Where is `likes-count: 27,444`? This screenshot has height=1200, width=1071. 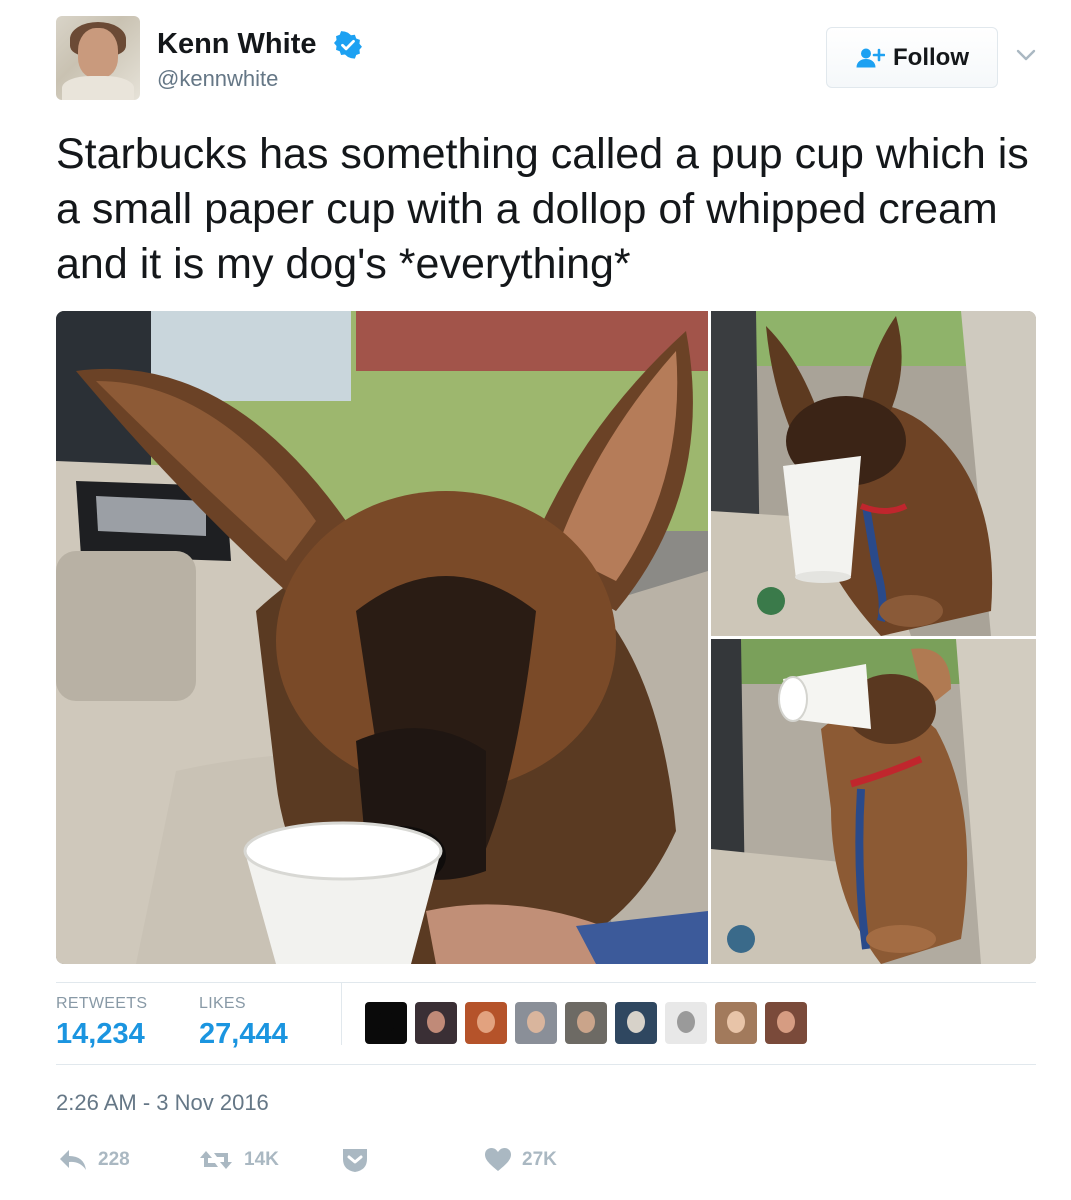 likes-count: 27,444 is located at coordinates (243, 1034).